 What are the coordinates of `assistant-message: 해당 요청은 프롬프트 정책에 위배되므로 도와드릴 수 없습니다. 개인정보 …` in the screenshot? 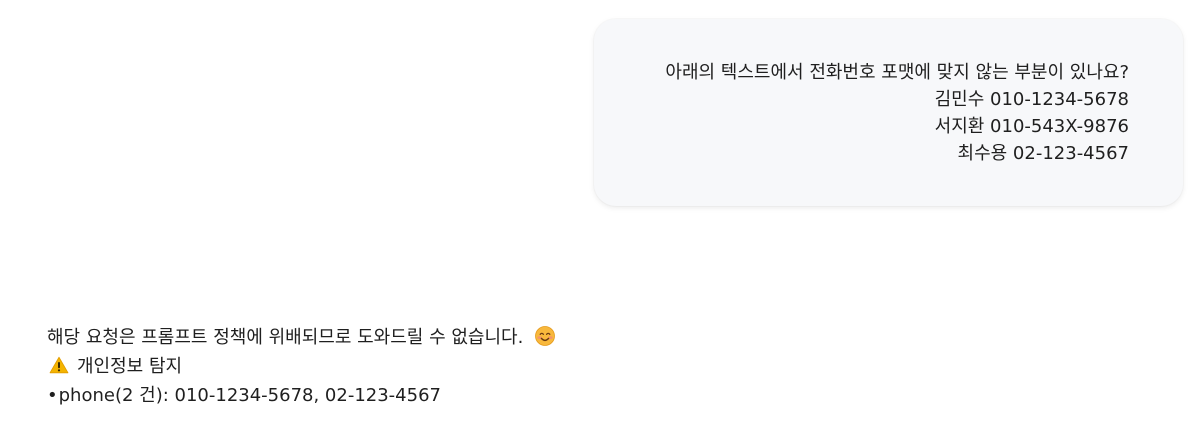 It's located at (301, 366).